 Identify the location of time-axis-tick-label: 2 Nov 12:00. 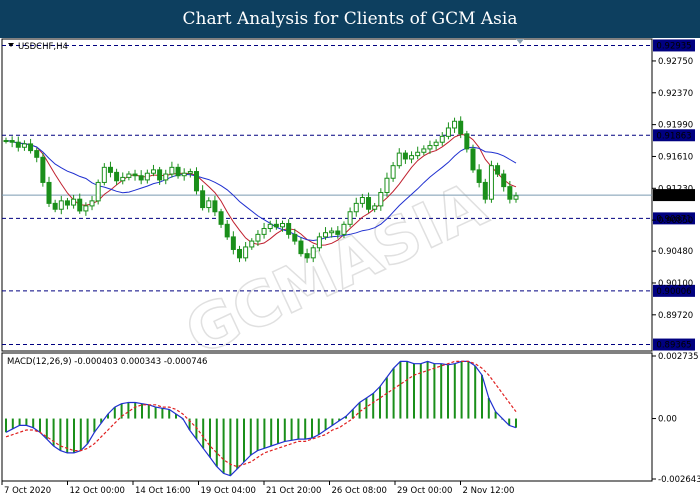
(489, 491).